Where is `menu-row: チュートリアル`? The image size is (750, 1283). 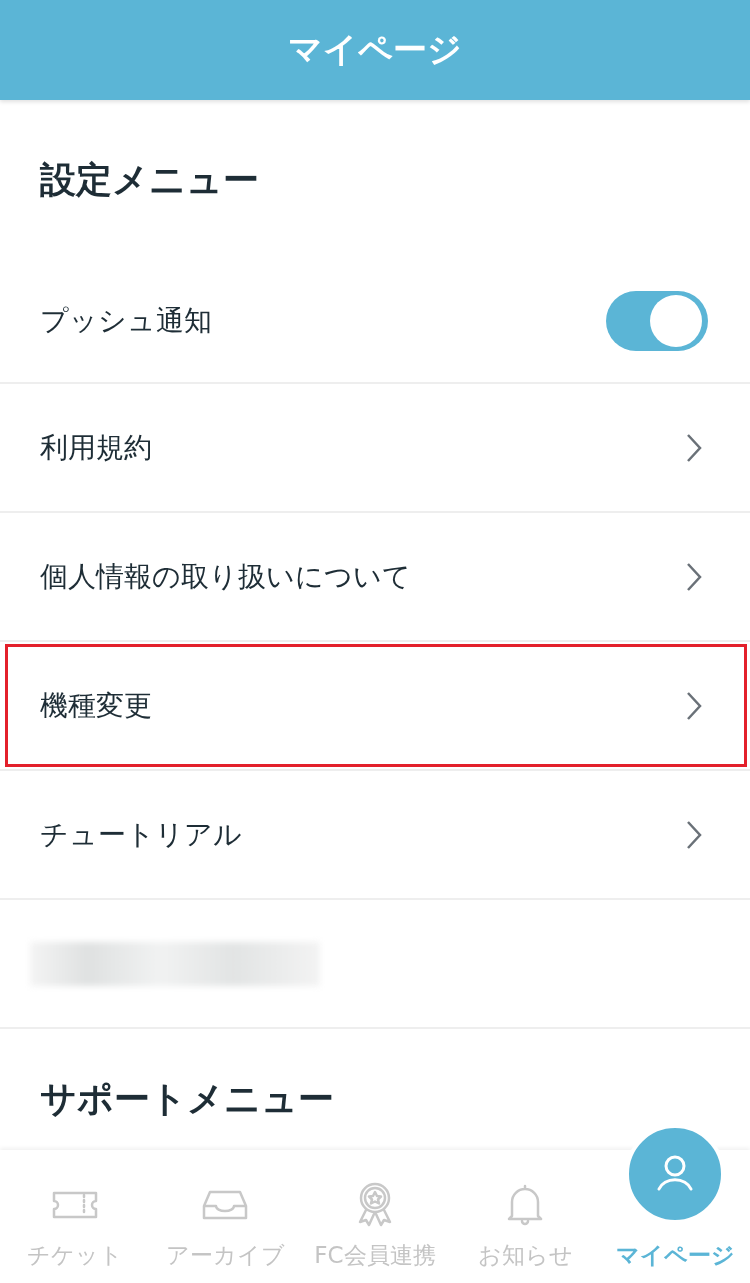 menu-row: チュートリアル is located at coordinates (375, 835).